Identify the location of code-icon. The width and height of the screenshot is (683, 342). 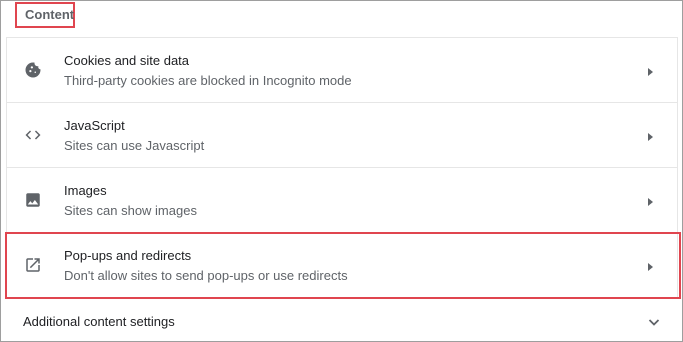
(33, 135).